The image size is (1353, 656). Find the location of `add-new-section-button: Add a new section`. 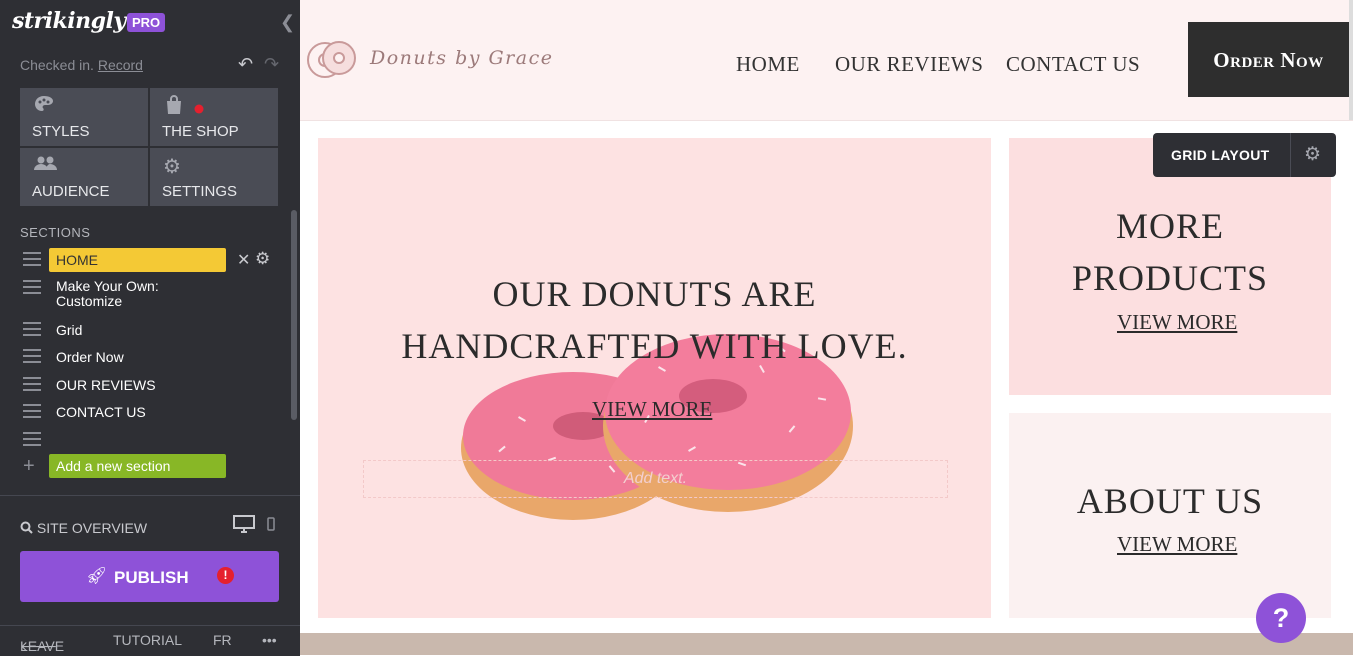

add-new-section-button: Add a new section is located at coordinates (137, 466).